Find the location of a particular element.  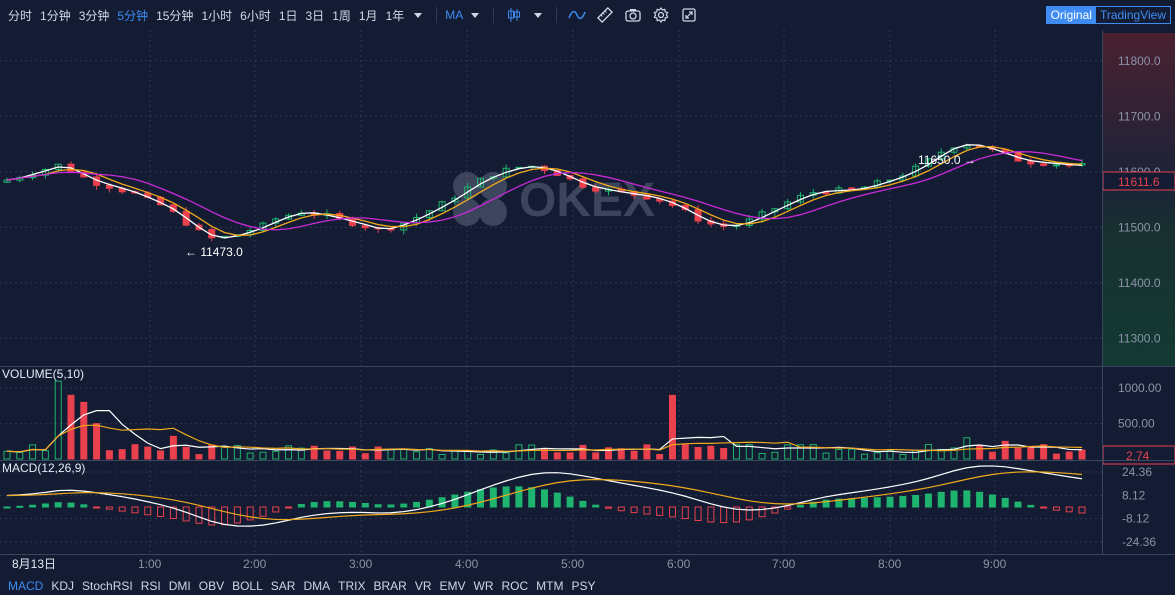

price-tick-label: 11400.0 is located at coordinates (1139, 283).